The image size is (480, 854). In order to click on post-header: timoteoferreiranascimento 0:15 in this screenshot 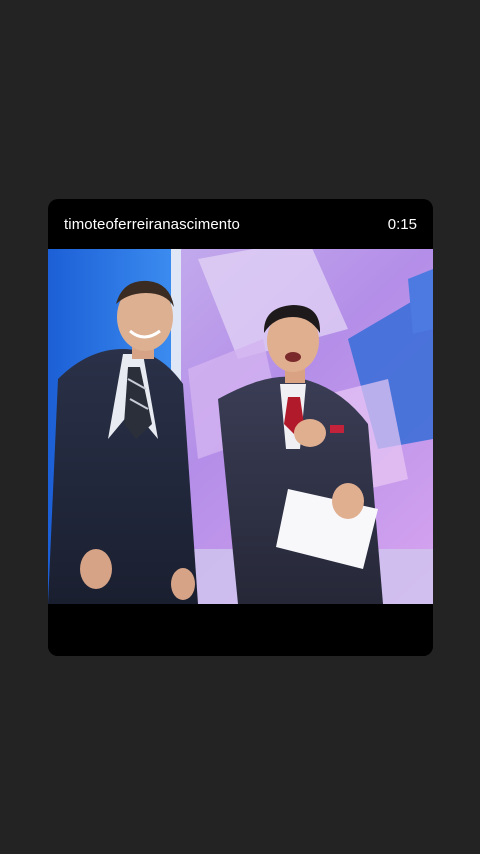, I will do `click(240, 224)`.